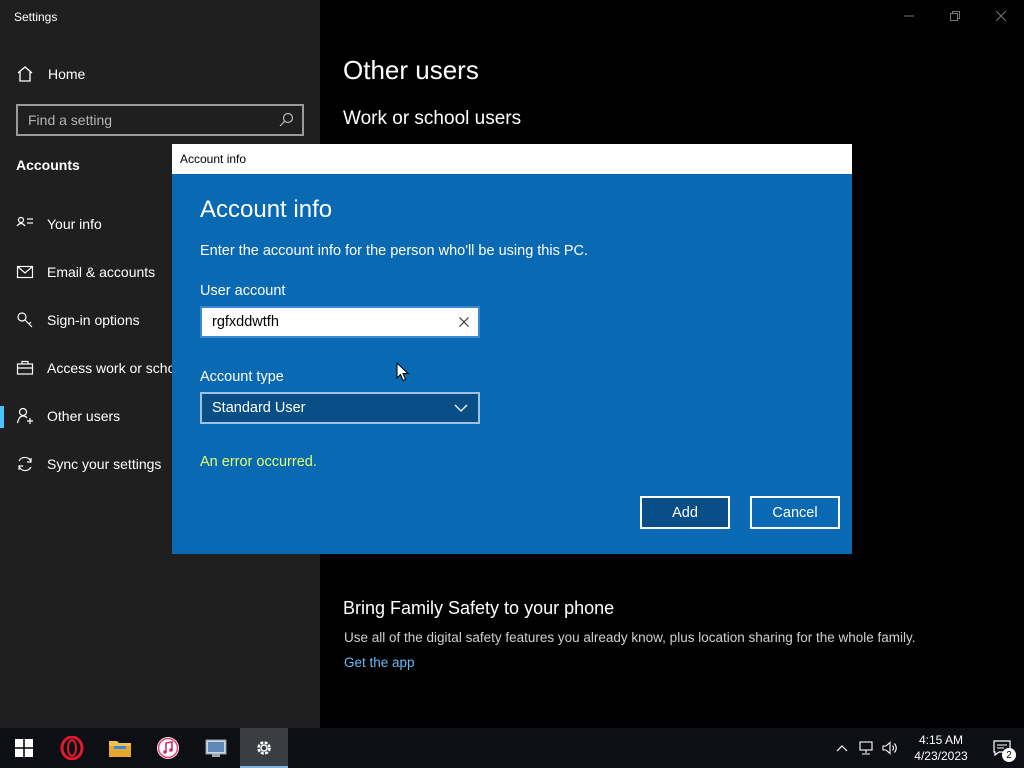 The width and height of the screenshot is (1024, 768). I want to click on clock-date: 4/23/2023, so click(941, 756).